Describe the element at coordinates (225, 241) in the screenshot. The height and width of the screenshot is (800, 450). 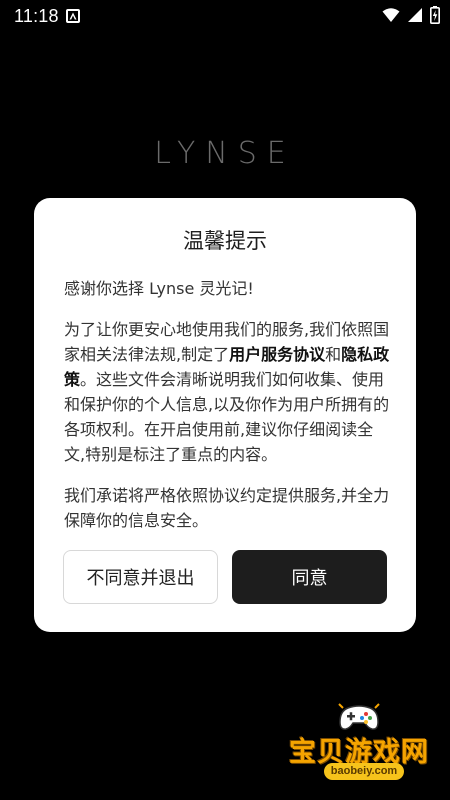
I see `dialog-title: 温馨提示` at that location.